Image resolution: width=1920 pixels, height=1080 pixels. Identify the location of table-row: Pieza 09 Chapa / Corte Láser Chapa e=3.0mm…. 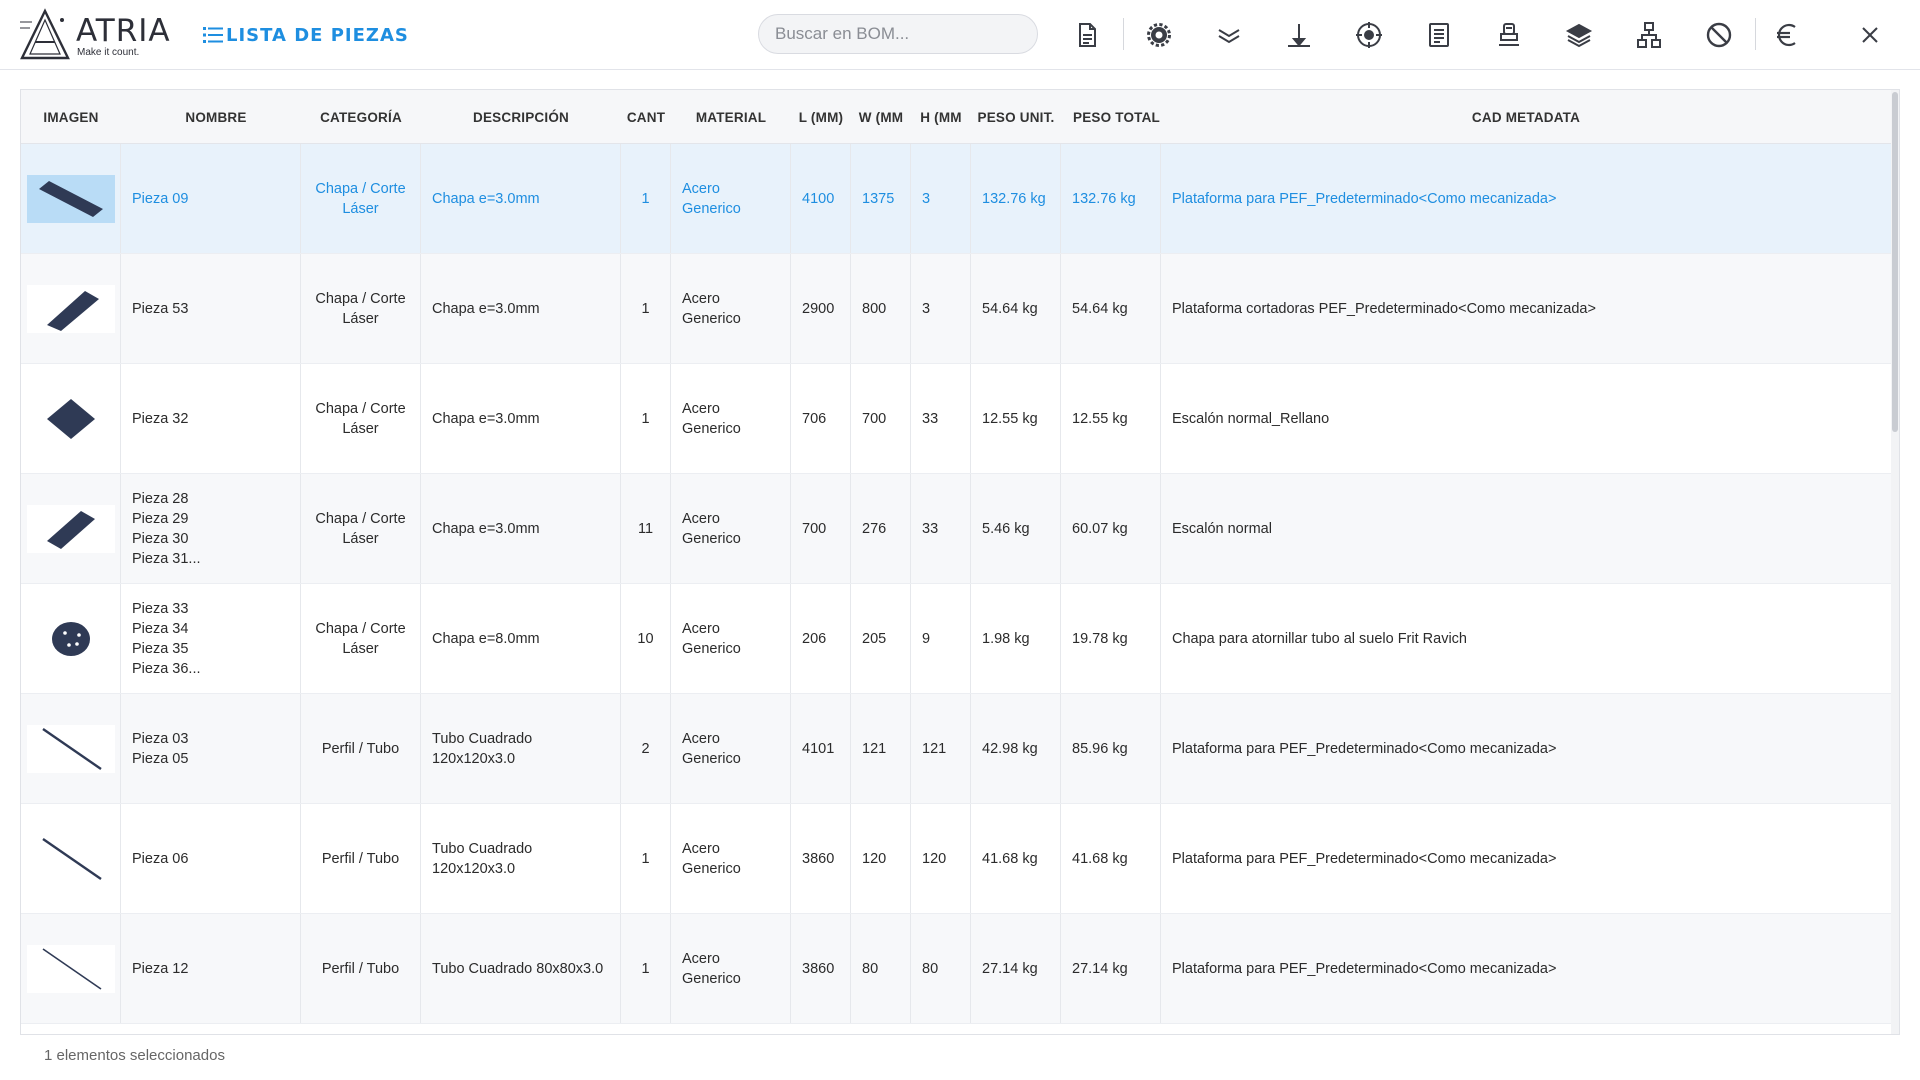
(956, 199).